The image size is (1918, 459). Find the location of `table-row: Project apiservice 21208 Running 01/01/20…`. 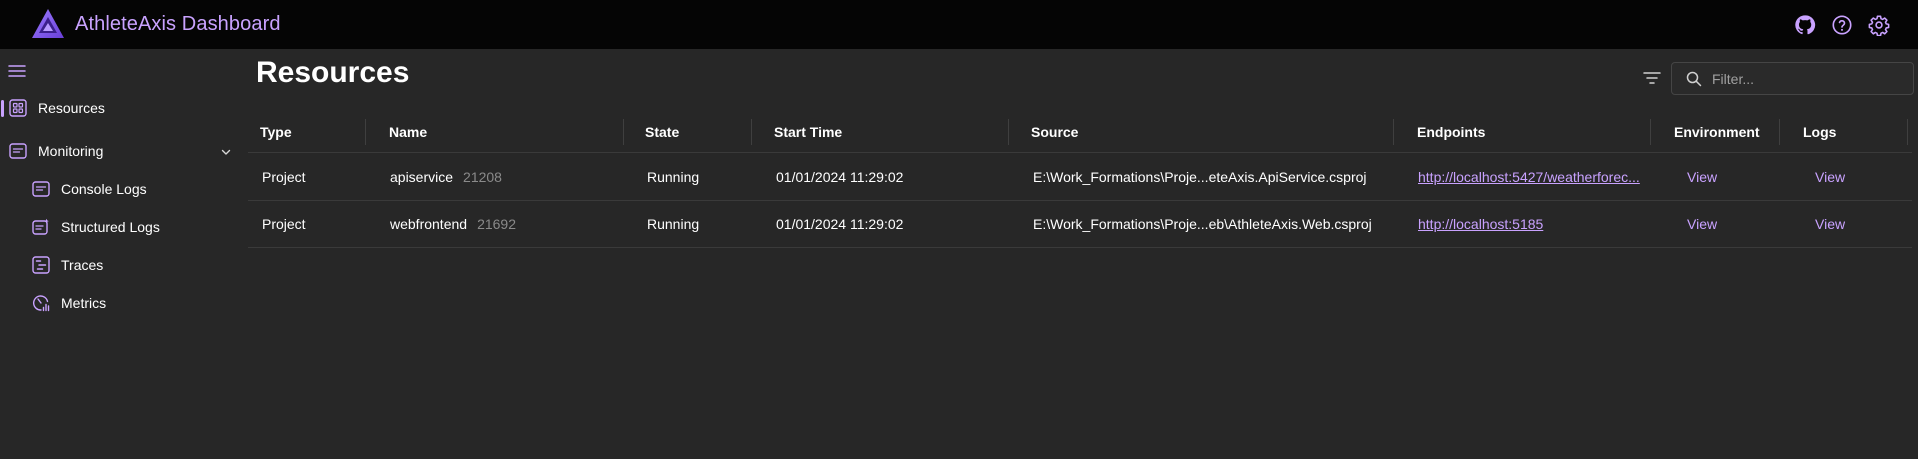

table-row: Project apiservice 21208 Running 01/01/20… is located at coordinates (1080, 177).